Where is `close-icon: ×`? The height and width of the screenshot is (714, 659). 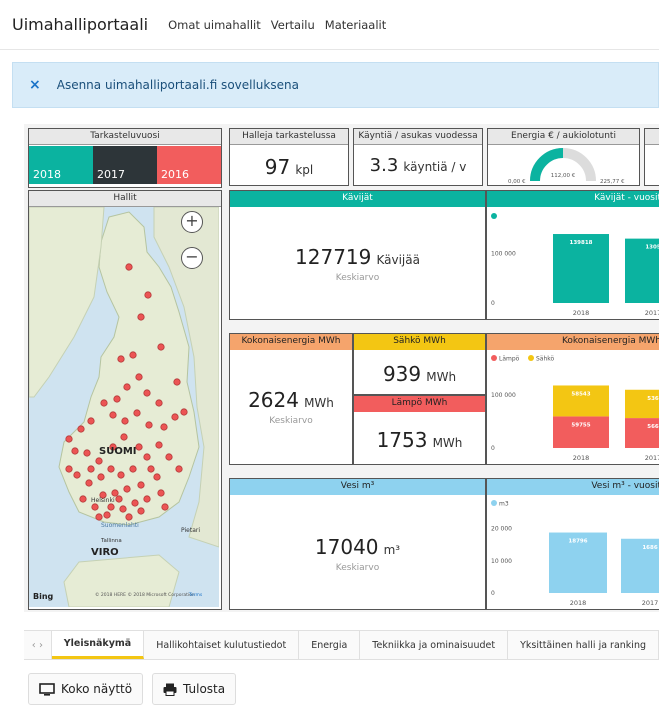 close-icon: × is located at coordinates (35, 85).